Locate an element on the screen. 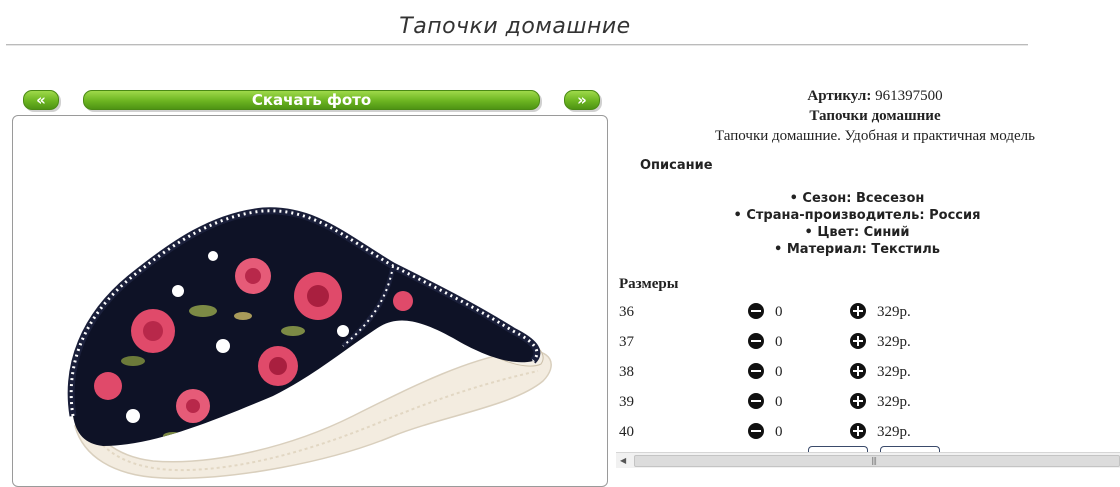 This screenshot has width=1120, height=487. horizontal-scrollbar: ◀ ||| is located at coordinates (868, 460).